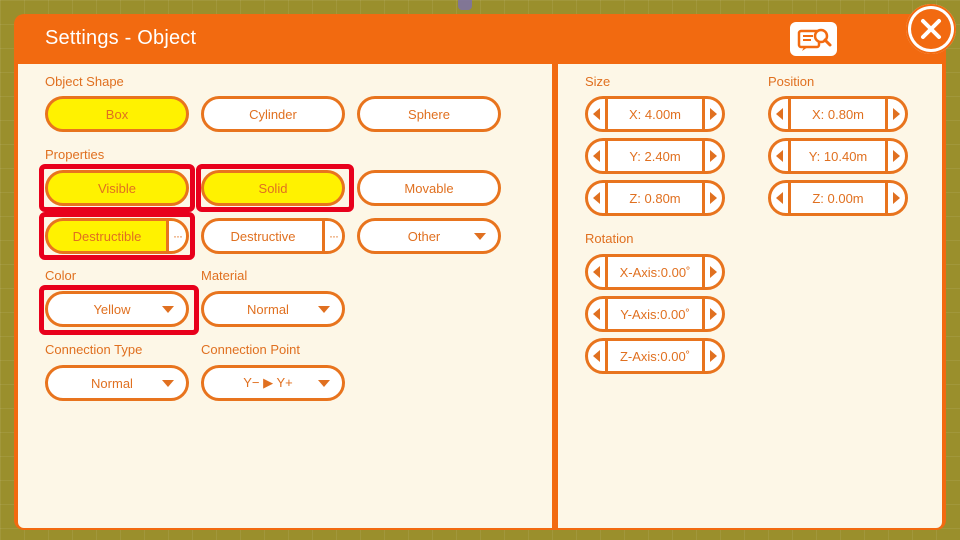 This screenshot has width=960, height=540. I want to click on other-dropdown: Other, so click(429, 236).